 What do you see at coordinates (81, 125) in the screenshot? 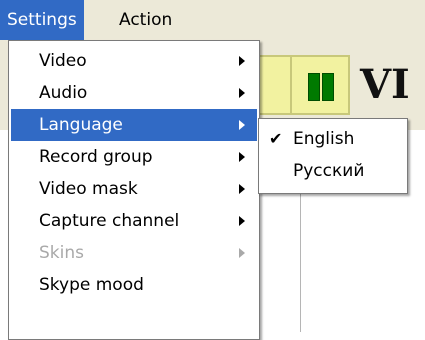
I see `menu-item-label: Language` at bounding box center [81, 125].